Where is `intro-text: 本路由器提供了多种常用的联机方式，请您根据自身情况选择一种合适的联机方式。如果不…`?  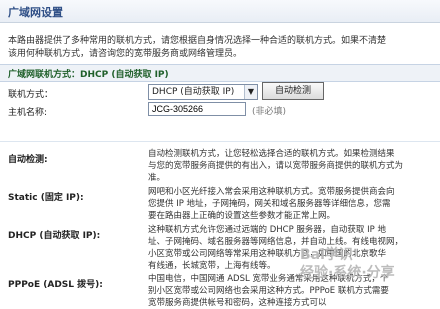
intro-text: 本路由器提供了多种常用的联机方式，请您根据自身情况选择一种合适的联机方式。如果不… is located at coordinates (218, 48).